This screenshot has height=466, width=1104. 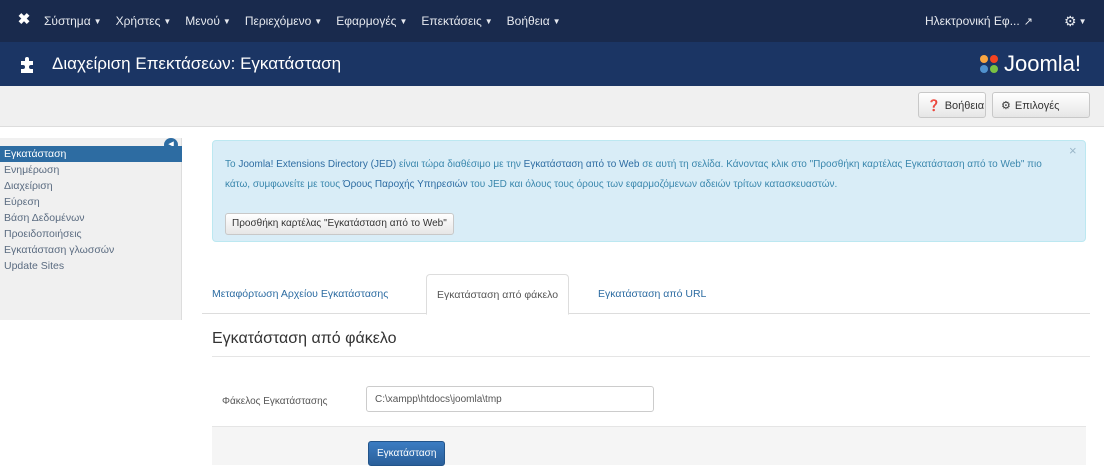 What do you see at coordinates (582, 164) in the screenshot?
I see `install-from-web-link: Εγκατάσταση από το Web` at bounding box center [582, 164].